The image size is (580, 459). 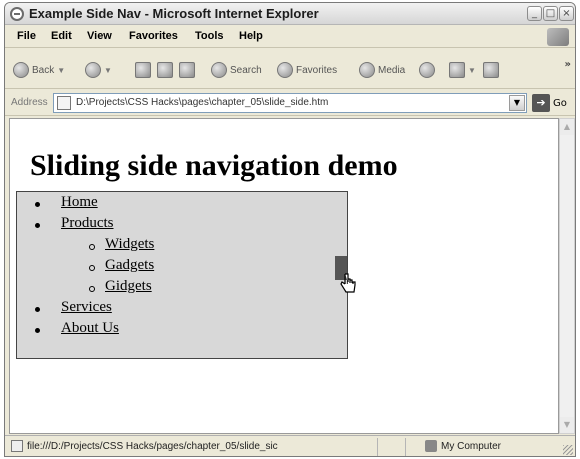 What do you see at coordinates (560, 103) in the screenshot?
I see `go-label: Go` at bounding box center [560, 103].